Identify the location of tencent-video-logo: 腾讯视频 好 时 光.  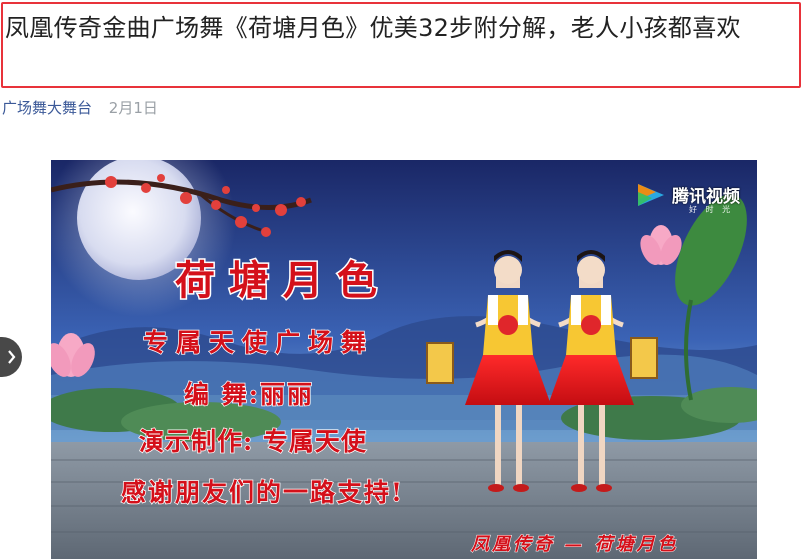
(687, 198).